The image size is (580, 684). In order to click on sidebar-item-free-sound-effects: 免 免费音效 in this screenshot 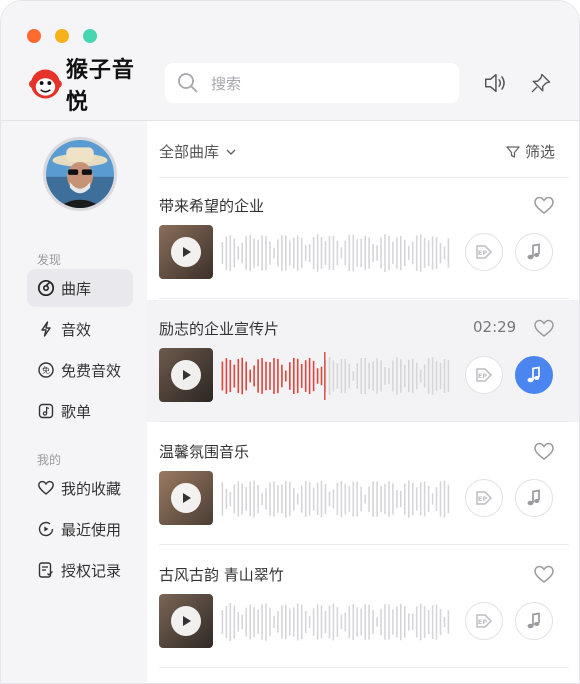, I will do `click(80, 370)`.